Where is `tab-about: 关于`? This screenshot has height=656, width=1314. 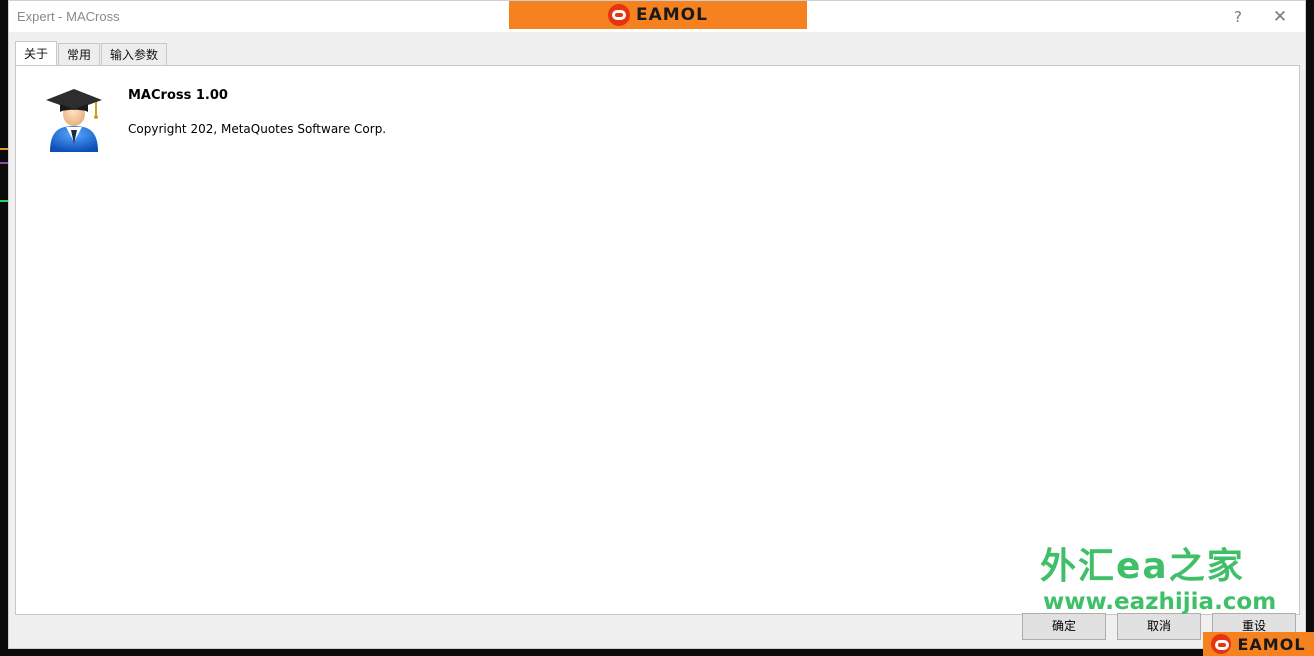
tab-about: 关于 is located at coordinates (36, 53).